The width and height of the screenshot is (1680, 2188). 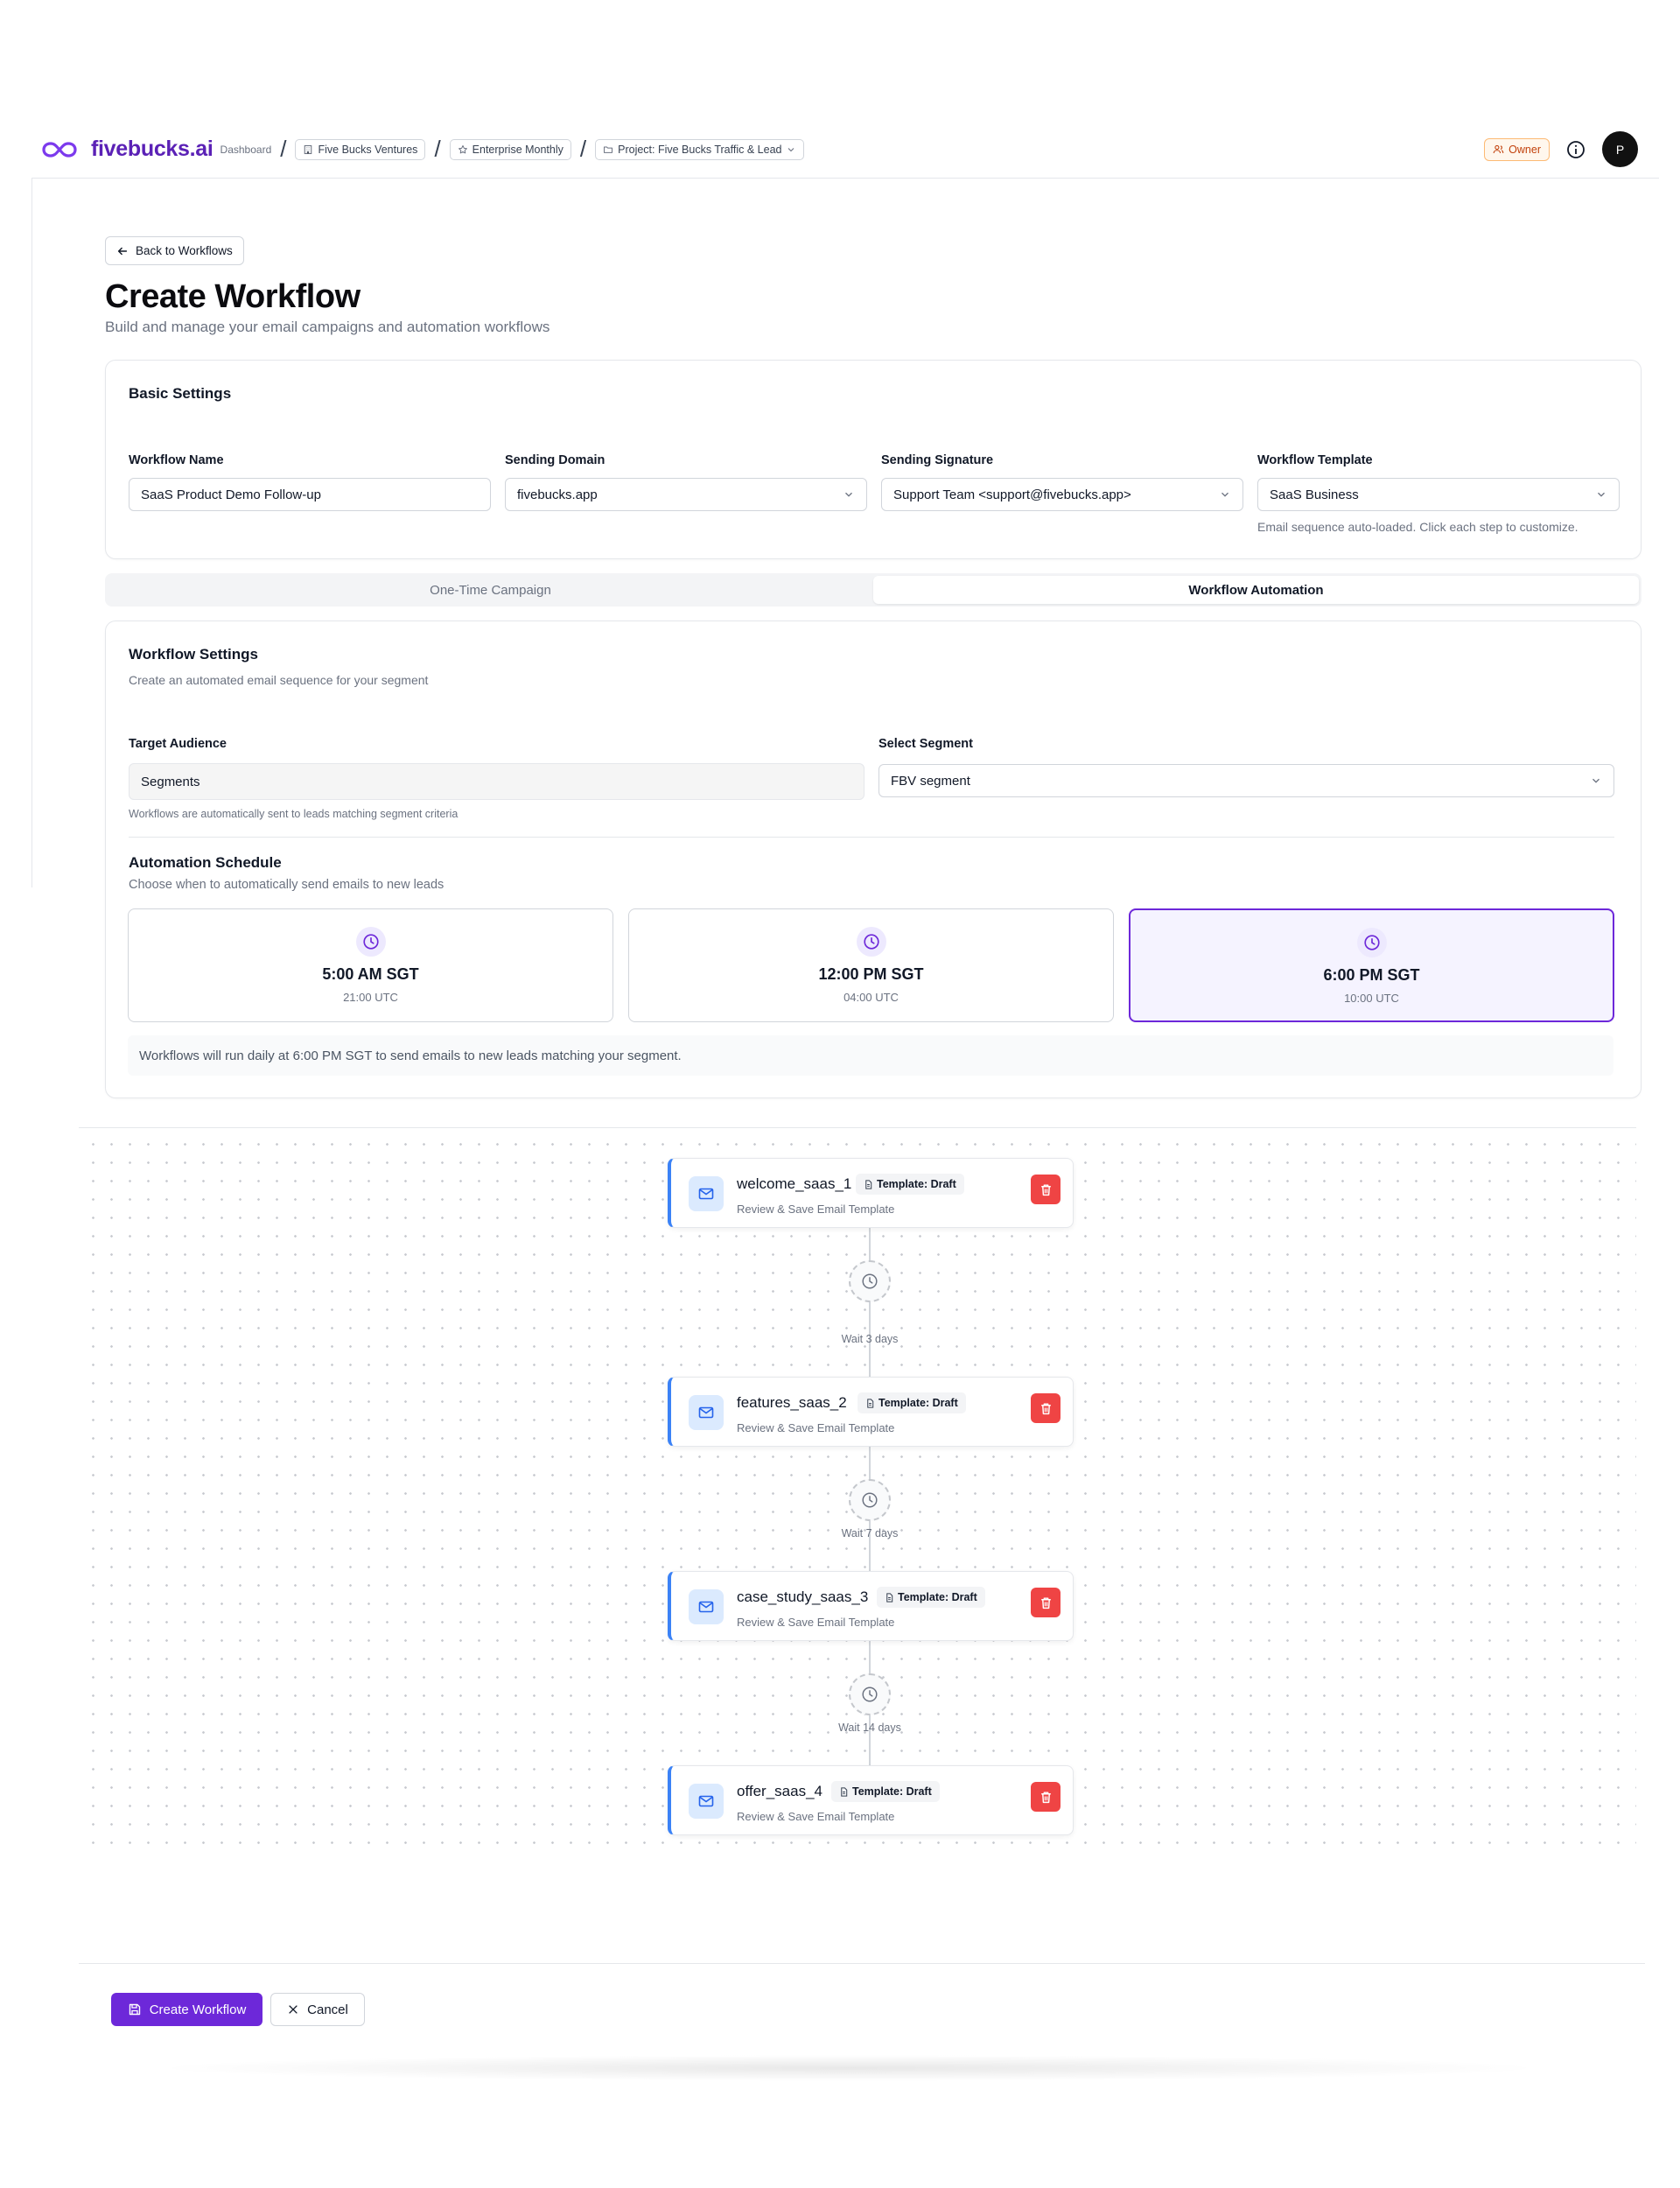 What do you see at coordinates (360, 149) in the screenshot?
I see `breadcrumb-organization: Five Bucks Ventures` at bounding box center [360, 149].